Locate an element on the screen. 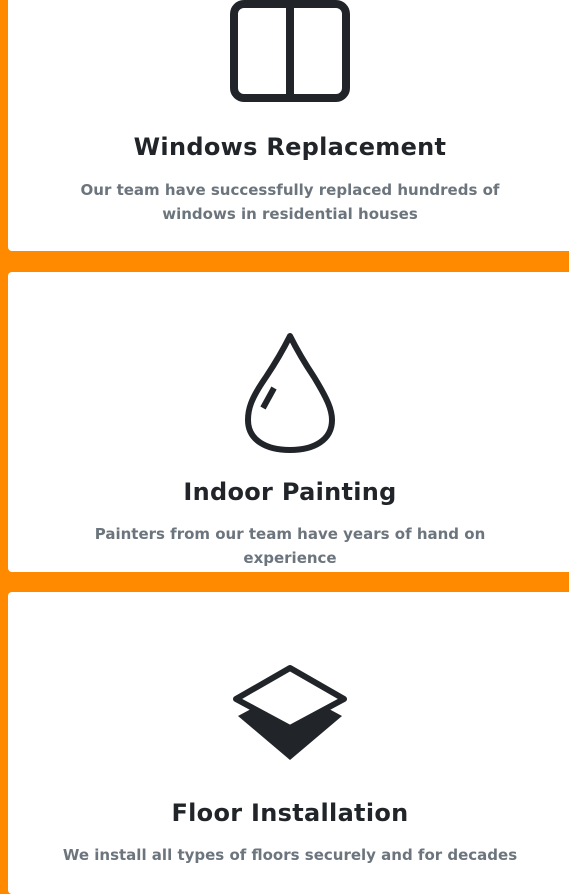  service-title: Windows Replacement is located at coordinates (290, 147).